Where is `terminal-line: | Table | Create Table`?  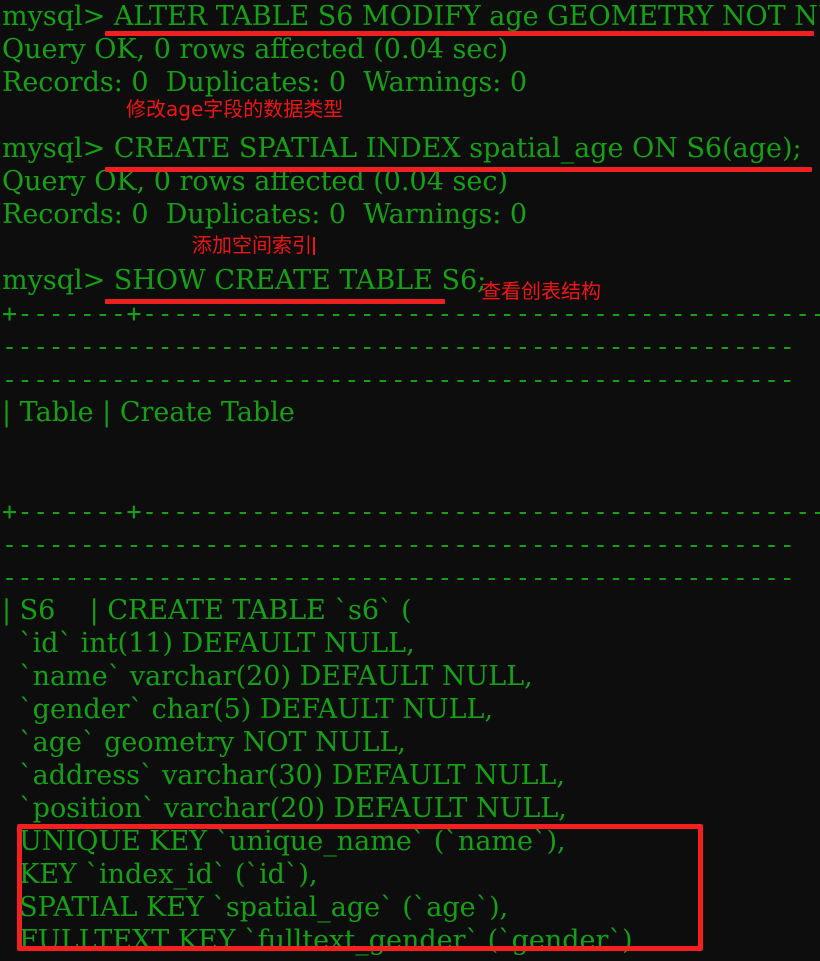 terminal-line: | Table | Create Table is located at coordinates (148, 412).